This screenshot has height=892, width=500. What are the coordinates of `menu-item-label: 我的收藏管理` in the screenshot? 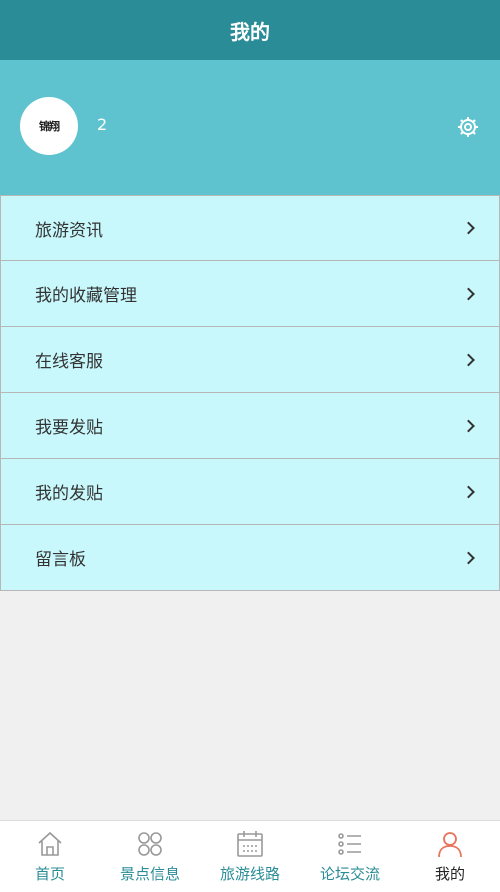 It's located at (86, 296).